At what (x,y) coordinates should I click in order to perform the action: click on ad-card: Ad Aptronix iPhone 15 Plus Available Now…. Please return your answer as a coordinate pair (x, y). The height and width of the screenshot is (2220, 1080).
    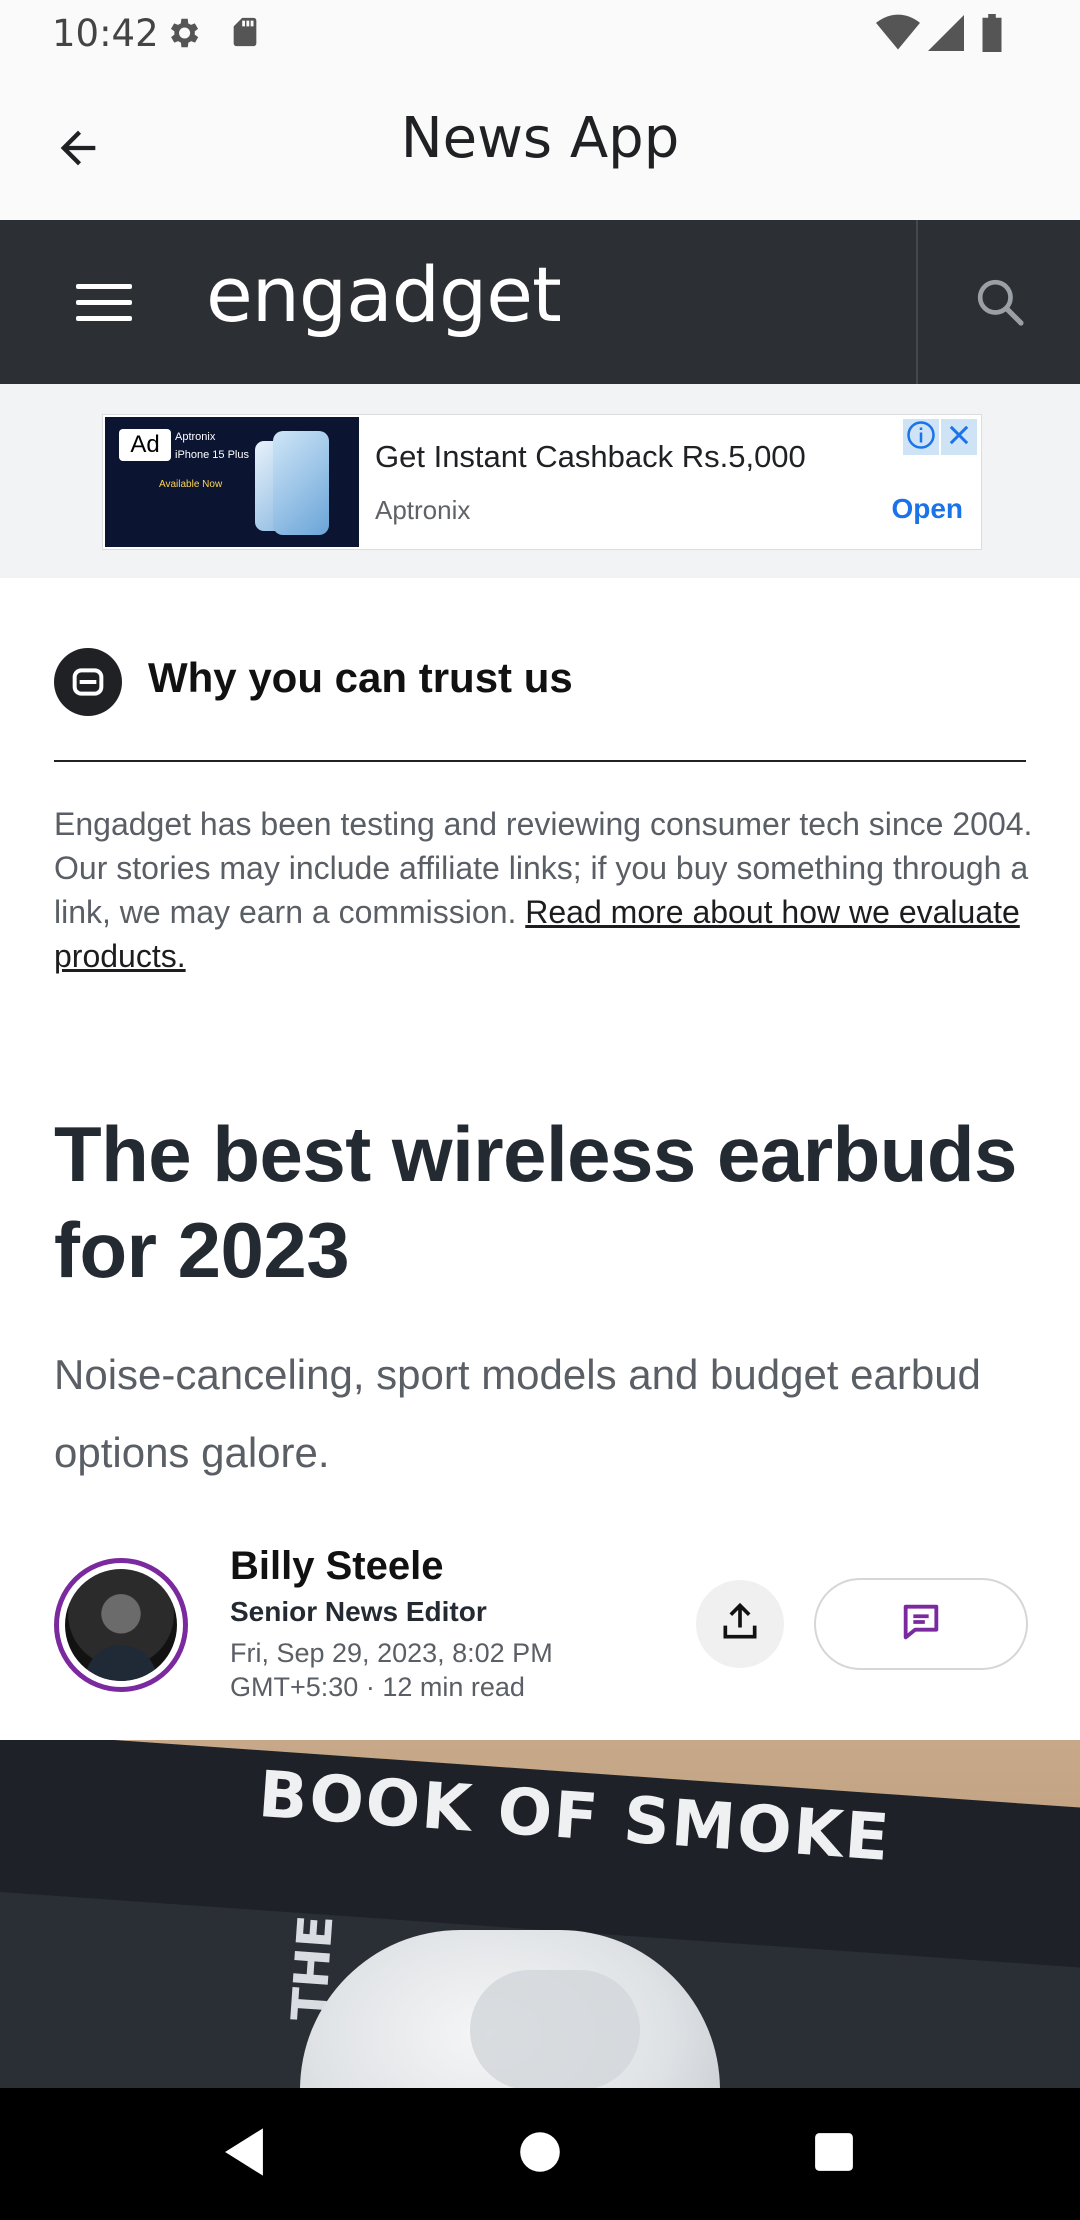
    Looking at the image, I should click on (542, 482).